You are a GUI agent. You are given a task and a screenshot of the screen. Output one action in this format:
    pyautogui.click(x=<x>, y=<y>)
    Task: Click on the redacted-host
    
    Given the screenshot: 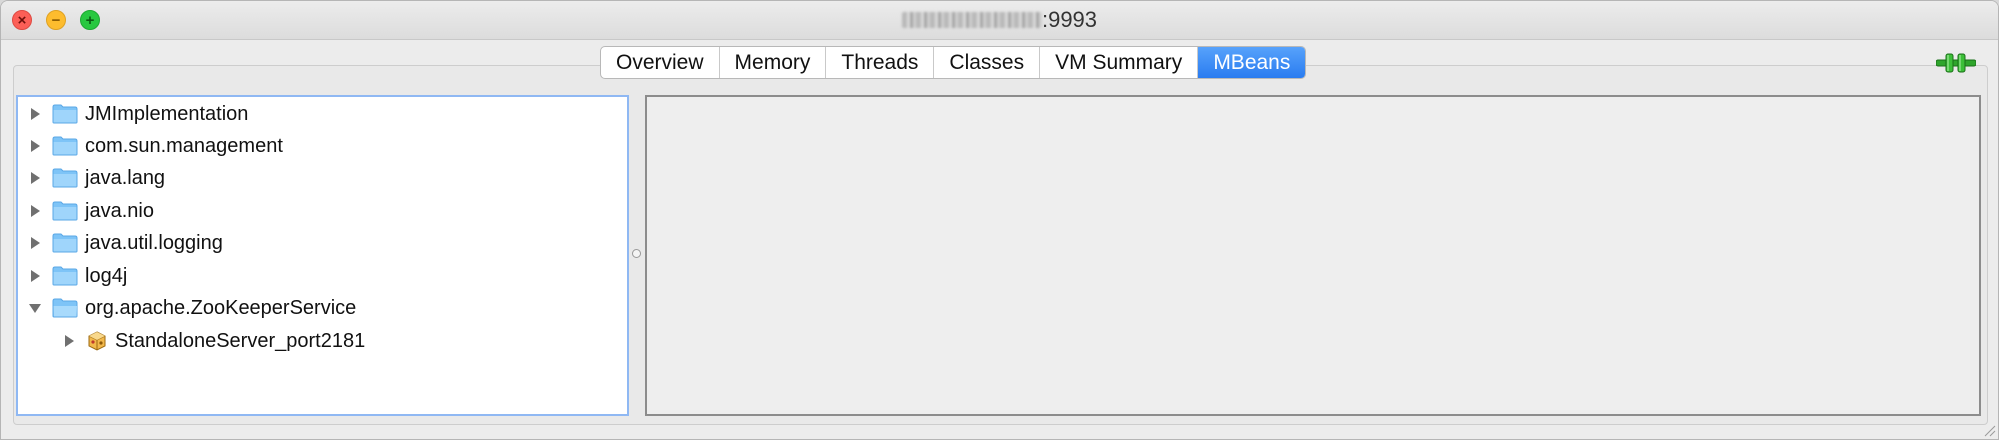 What is the action you would take?
    pyautogui.click(x=971, y=20)
    